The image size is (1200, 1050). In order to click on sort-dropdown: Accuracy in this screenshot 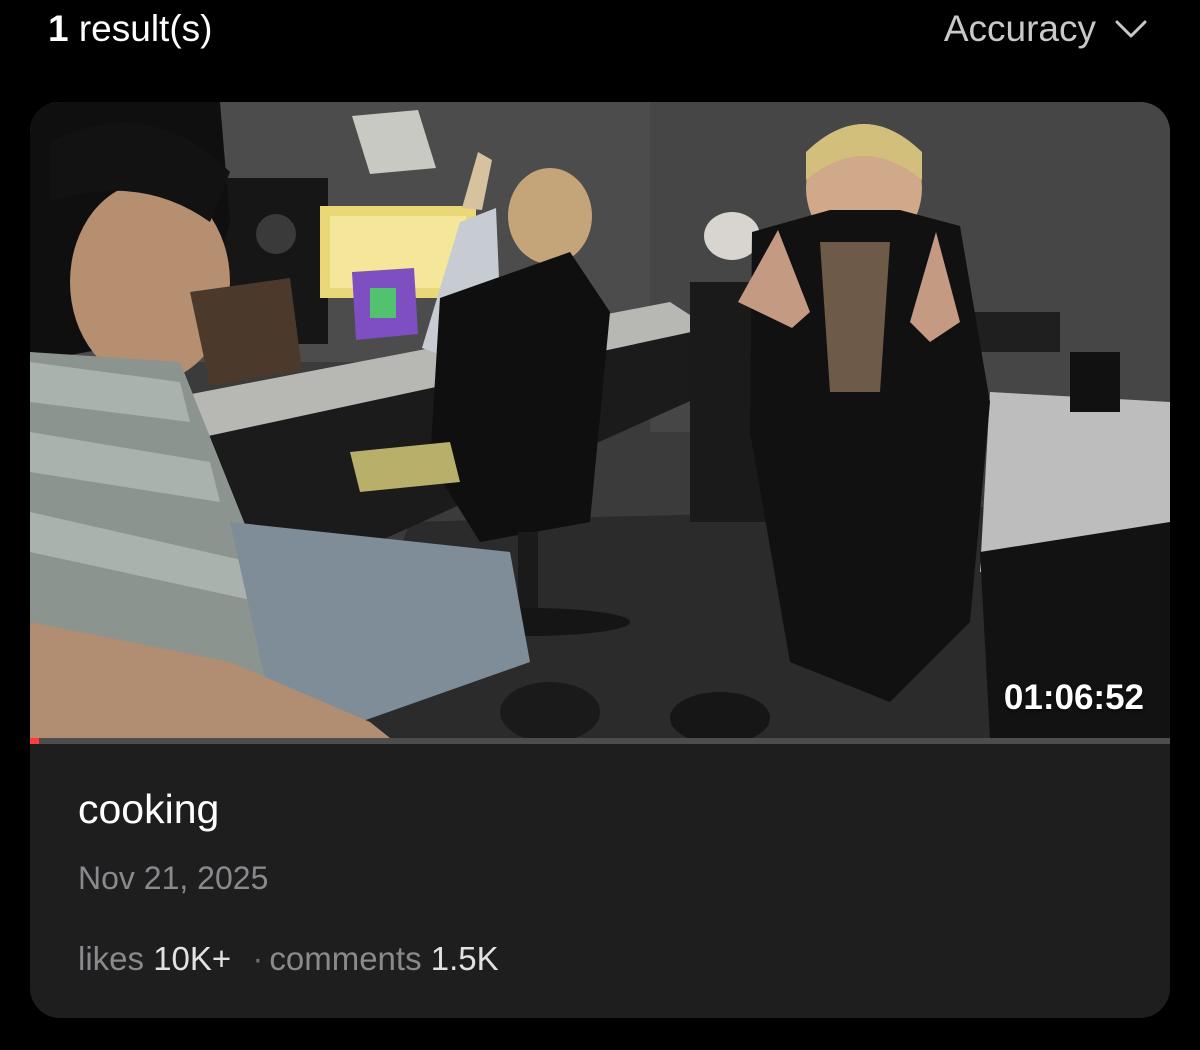, I will do `click(1046, 29)`.